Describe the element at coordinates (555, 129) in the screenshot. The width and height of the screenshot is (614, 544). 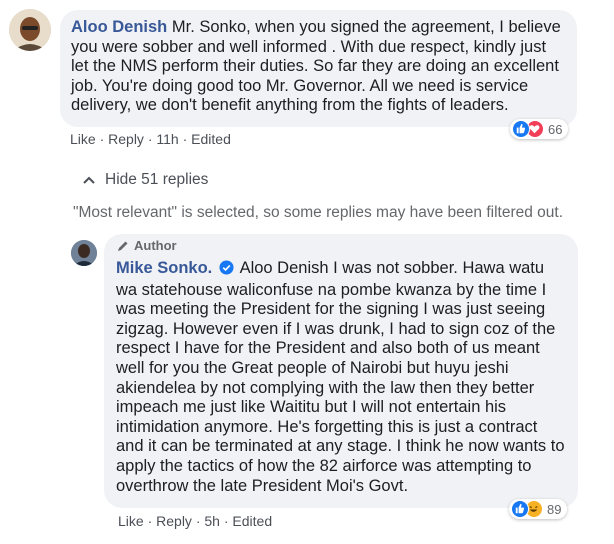
I see `reaction-count: 66` at that location.